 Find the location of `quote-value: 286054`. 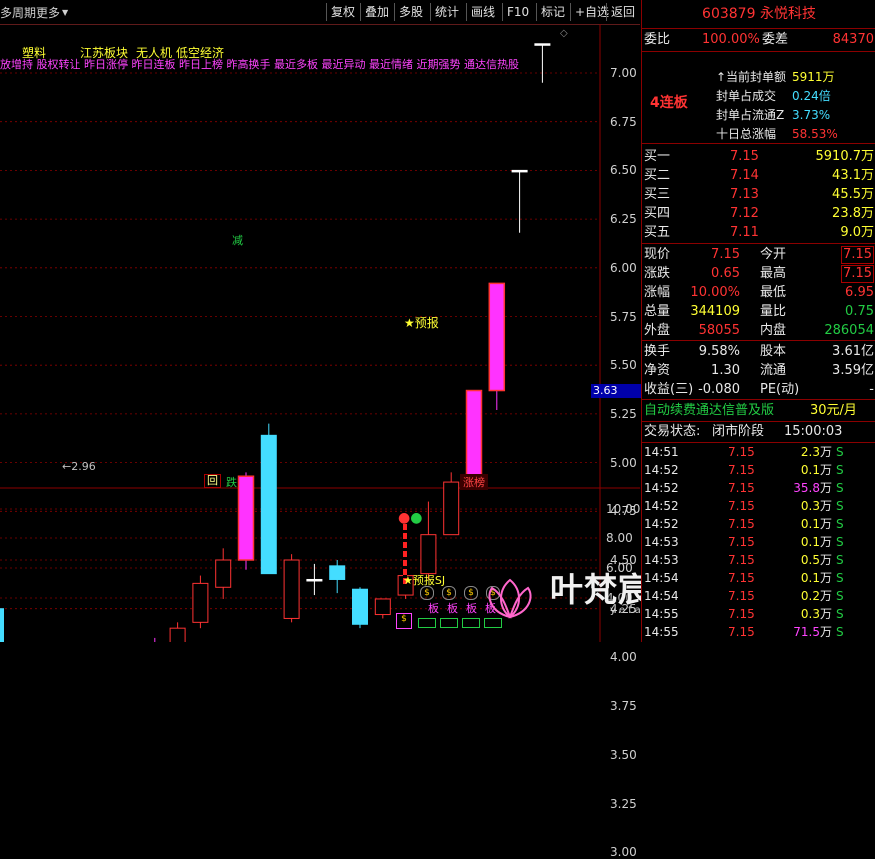

quote-value: 286054 is located at coordinates (849, 330).